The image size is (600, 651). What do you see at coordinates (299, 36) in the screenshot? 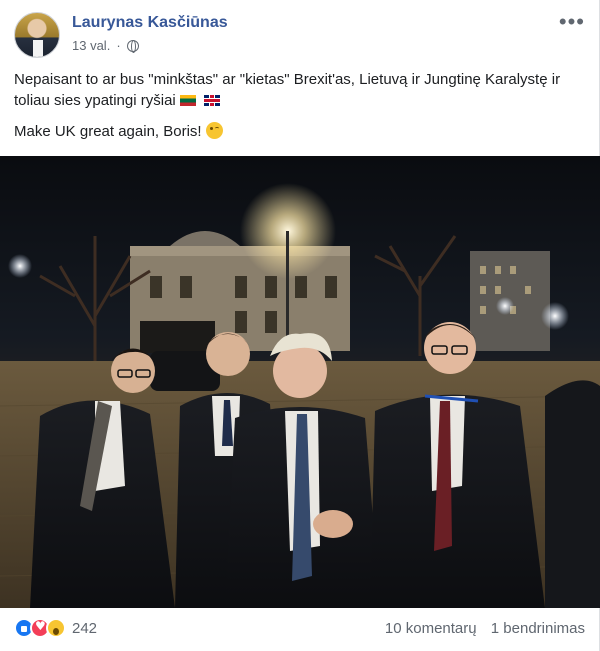
I see `post-header: Laurynas Kasčiūnas 13 val. · •••` at bounding box center [299, 36].